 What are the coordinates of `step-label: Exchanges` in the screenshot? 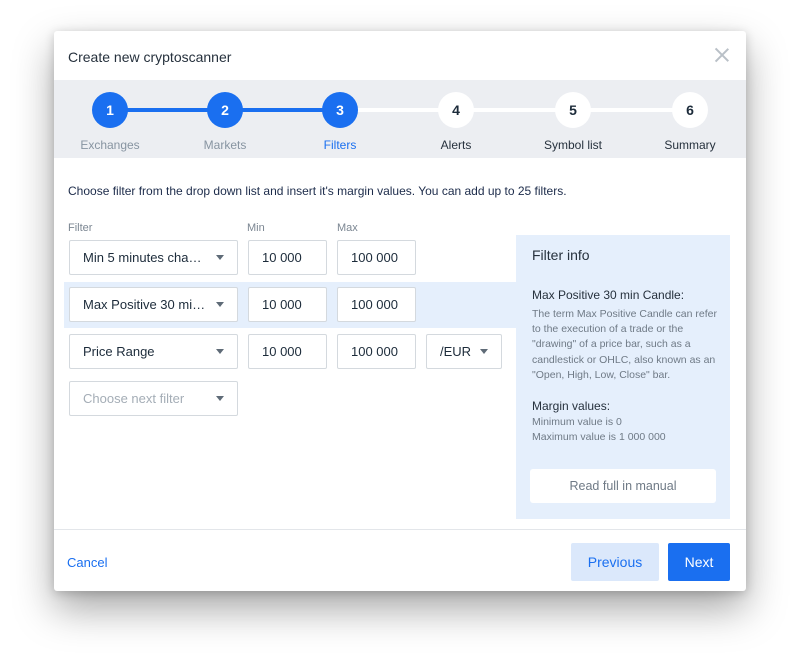 It's located at (110, 145).